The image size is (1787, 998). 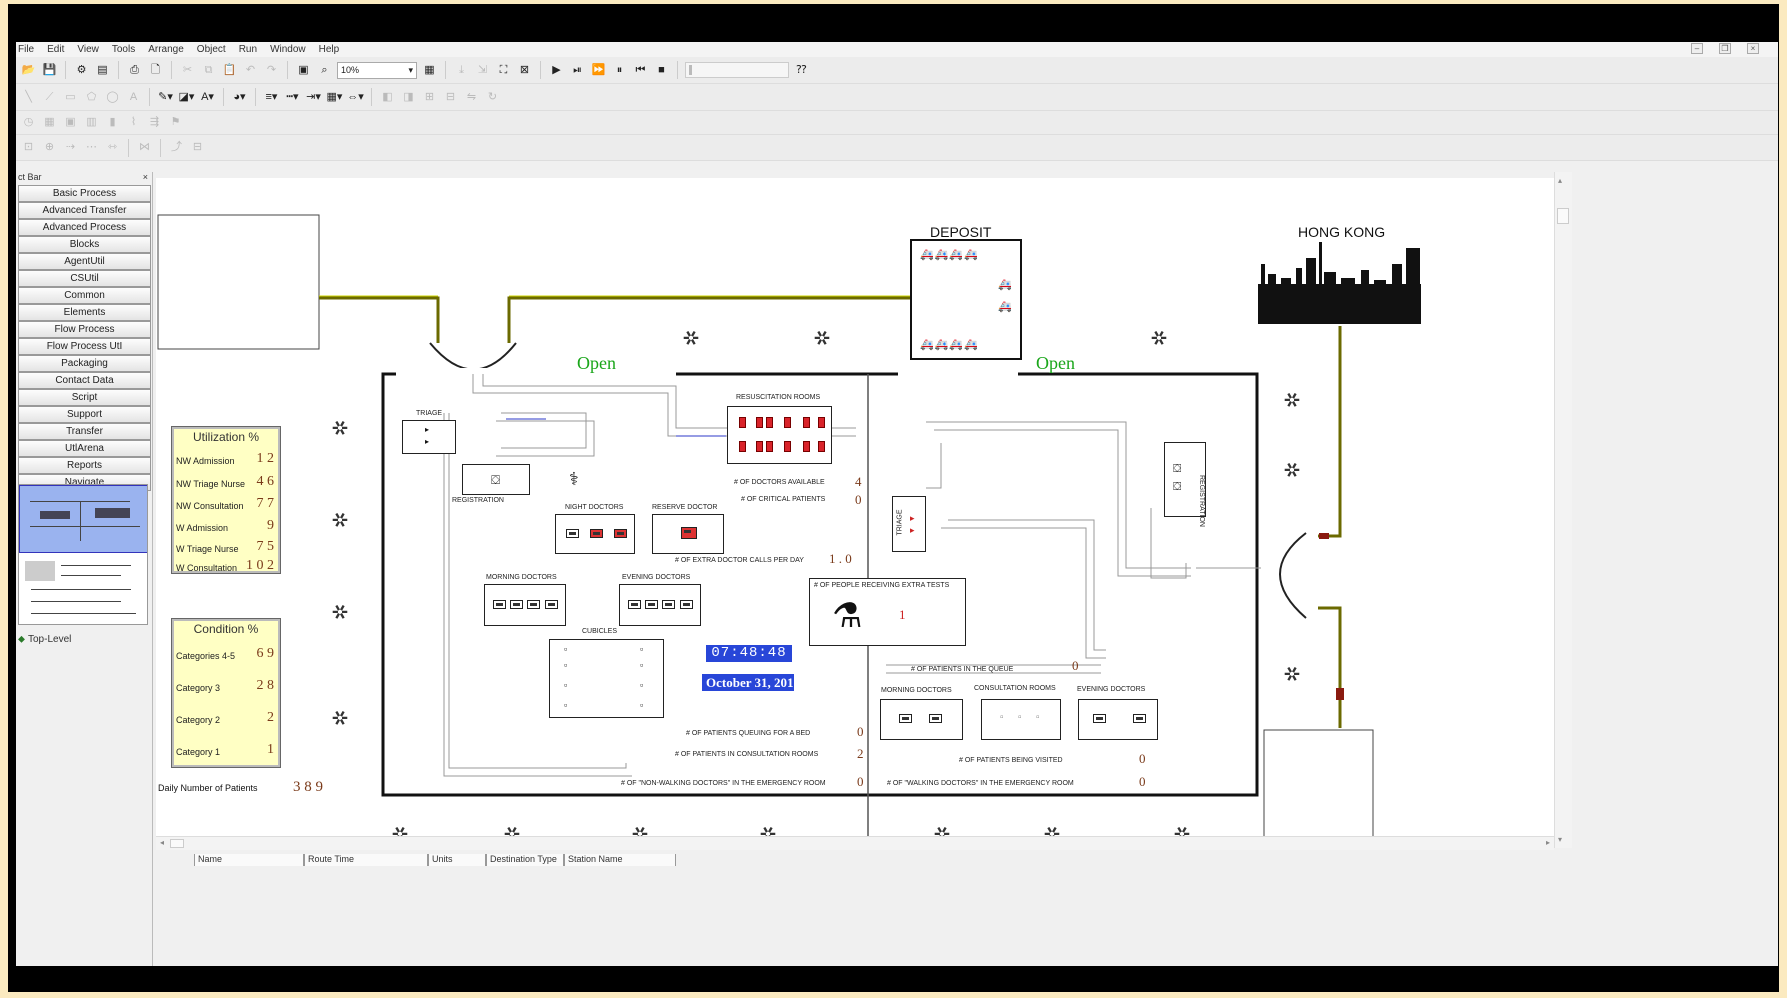 What do you see at coordinates (134, 70) in the screenshot?
I see `print-icon: ⎙` at bounding box center [134, 70].